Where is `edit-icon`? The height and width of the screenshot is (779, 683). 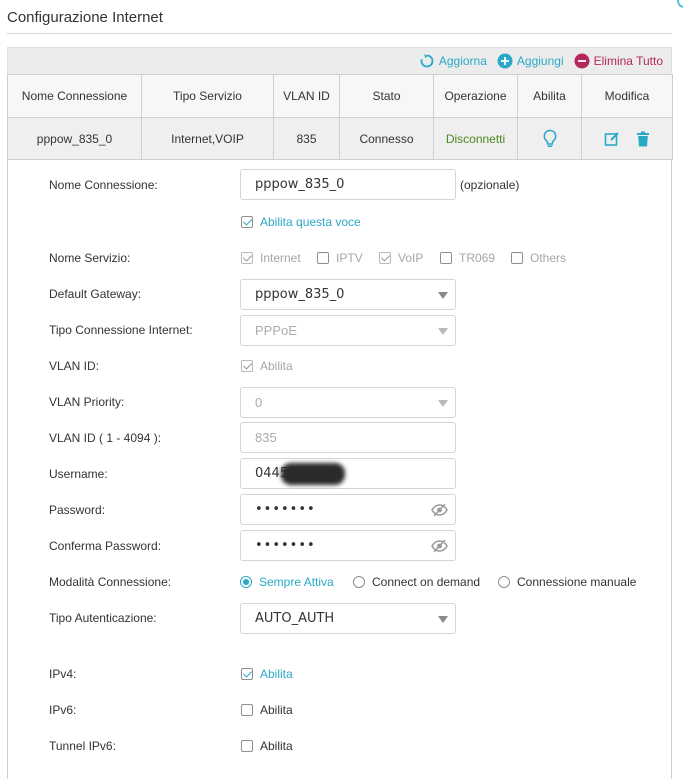 edit-icon is located at coordinates (612, 139).